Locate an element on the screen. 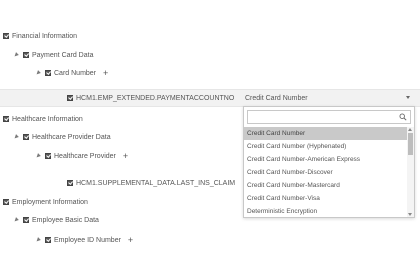 The height and width of the screenshot is (280, 420). card-number-checkbox is located at coordinates (48, 73).